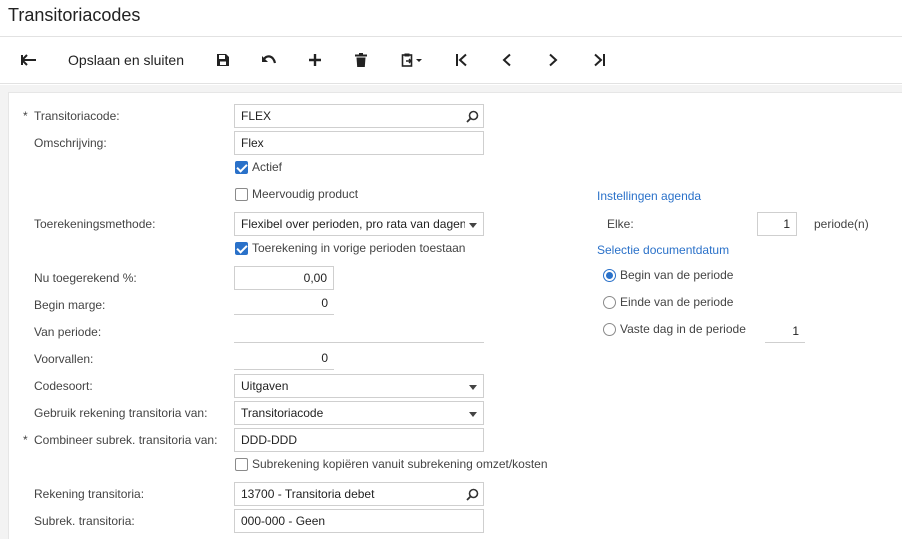 This screenshot has height=539, width=902. What do you see at coordinates (359, 143) in the screenshot?
I see `omschrijving-field: Flex` at bounding box center [359, 143].